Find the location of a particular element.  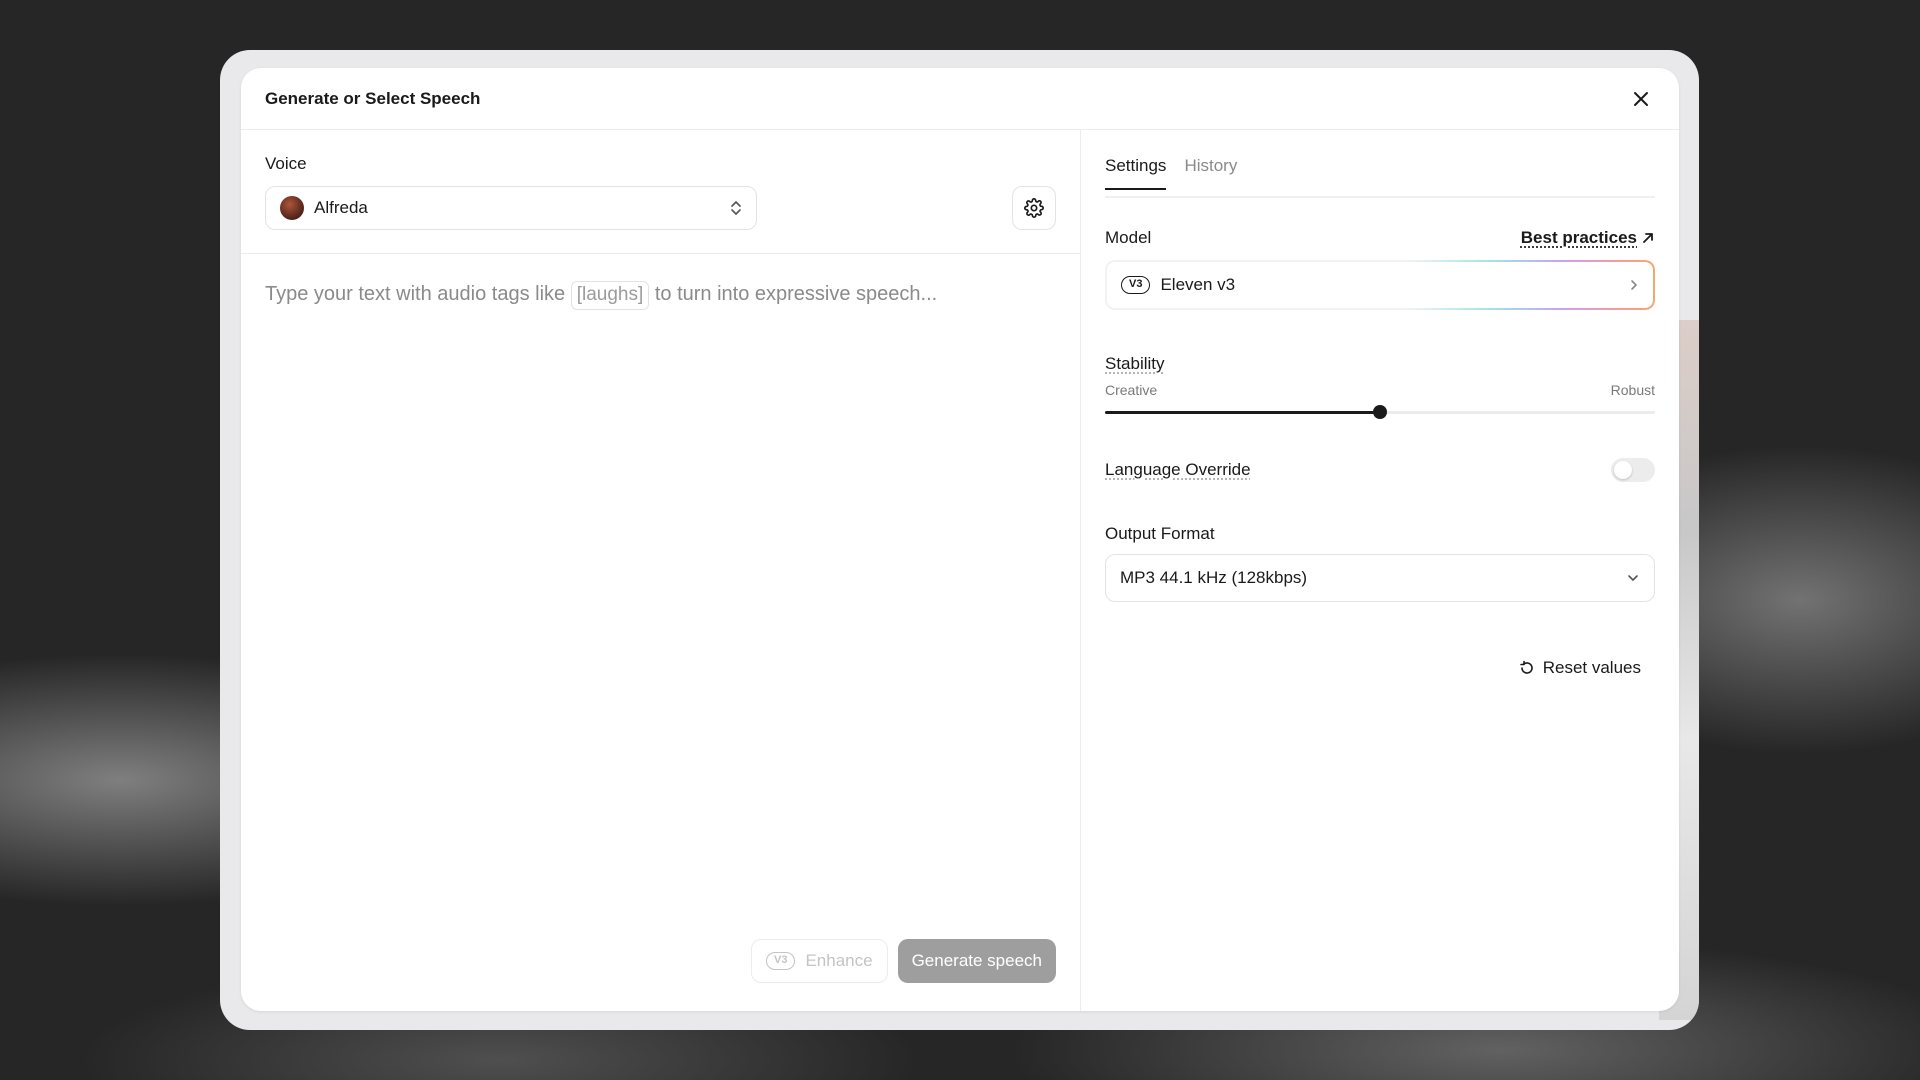

enhance-button: V3 Enhance is located at coordinates (819, 961).